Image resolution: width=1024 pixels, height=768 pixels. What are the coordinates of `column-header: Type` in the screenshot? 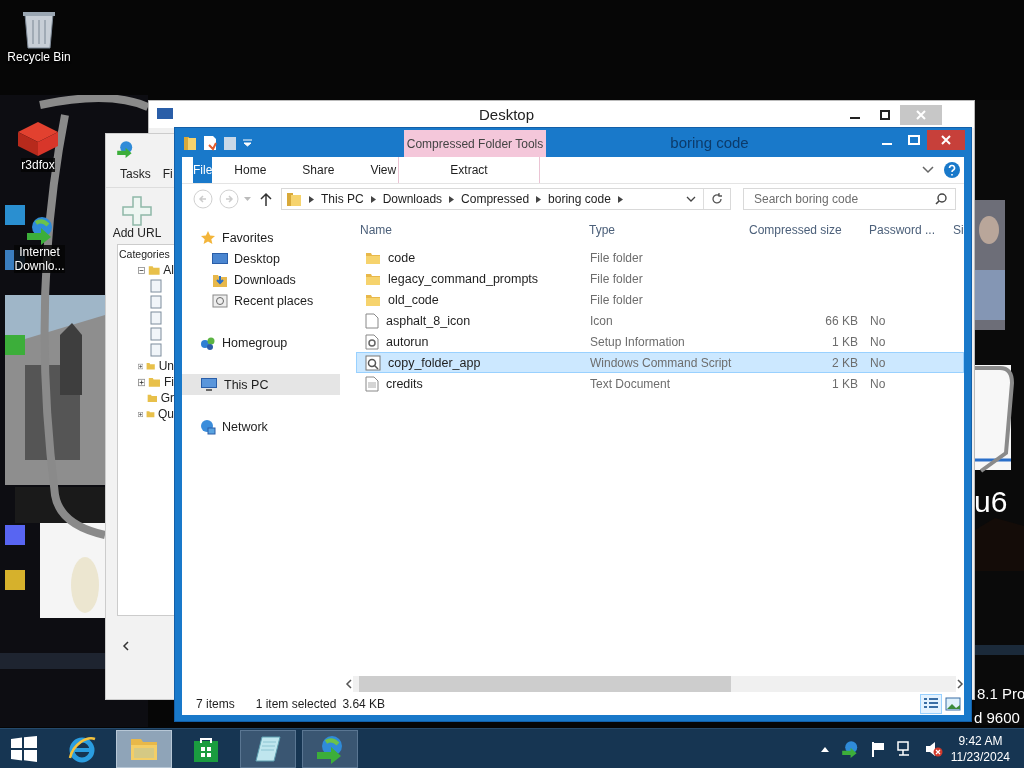 It's located at (665, 229).